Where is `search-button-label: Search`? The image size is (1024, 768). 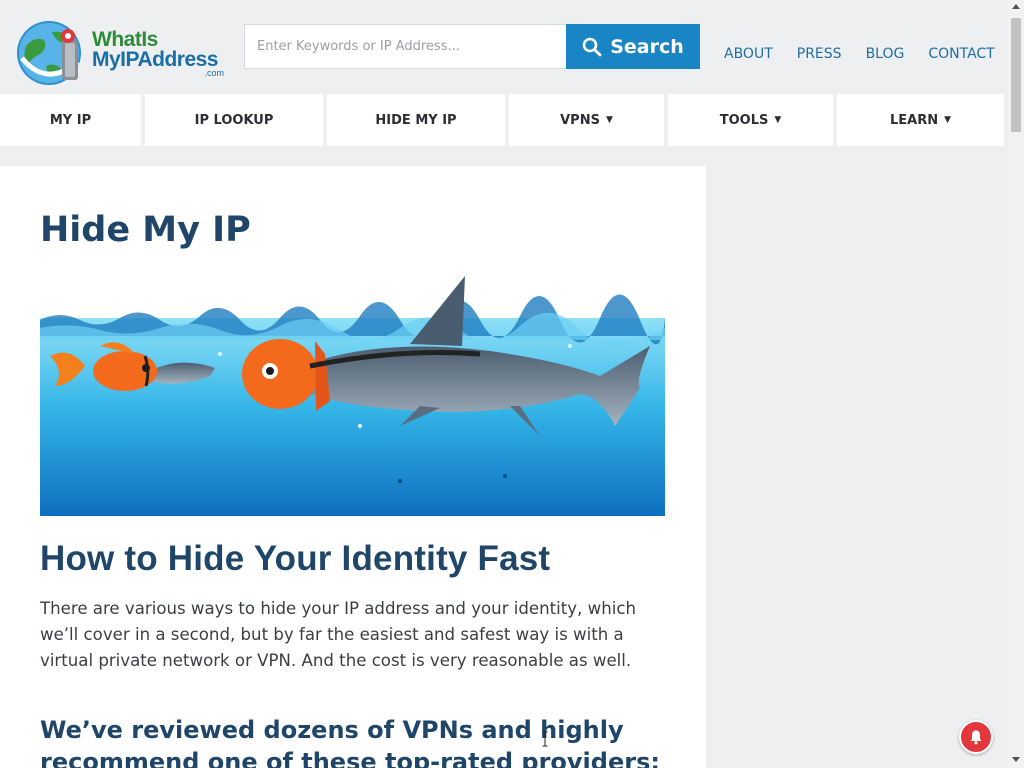
search-button-label: Search is located at coordinates (647, 46).